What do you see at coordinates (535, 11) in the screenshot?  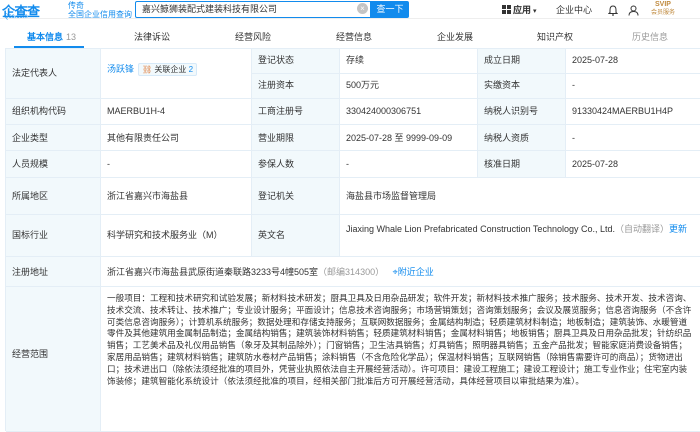 I see `chevron-down-icon: ▾` at bounding box center [535, 11].